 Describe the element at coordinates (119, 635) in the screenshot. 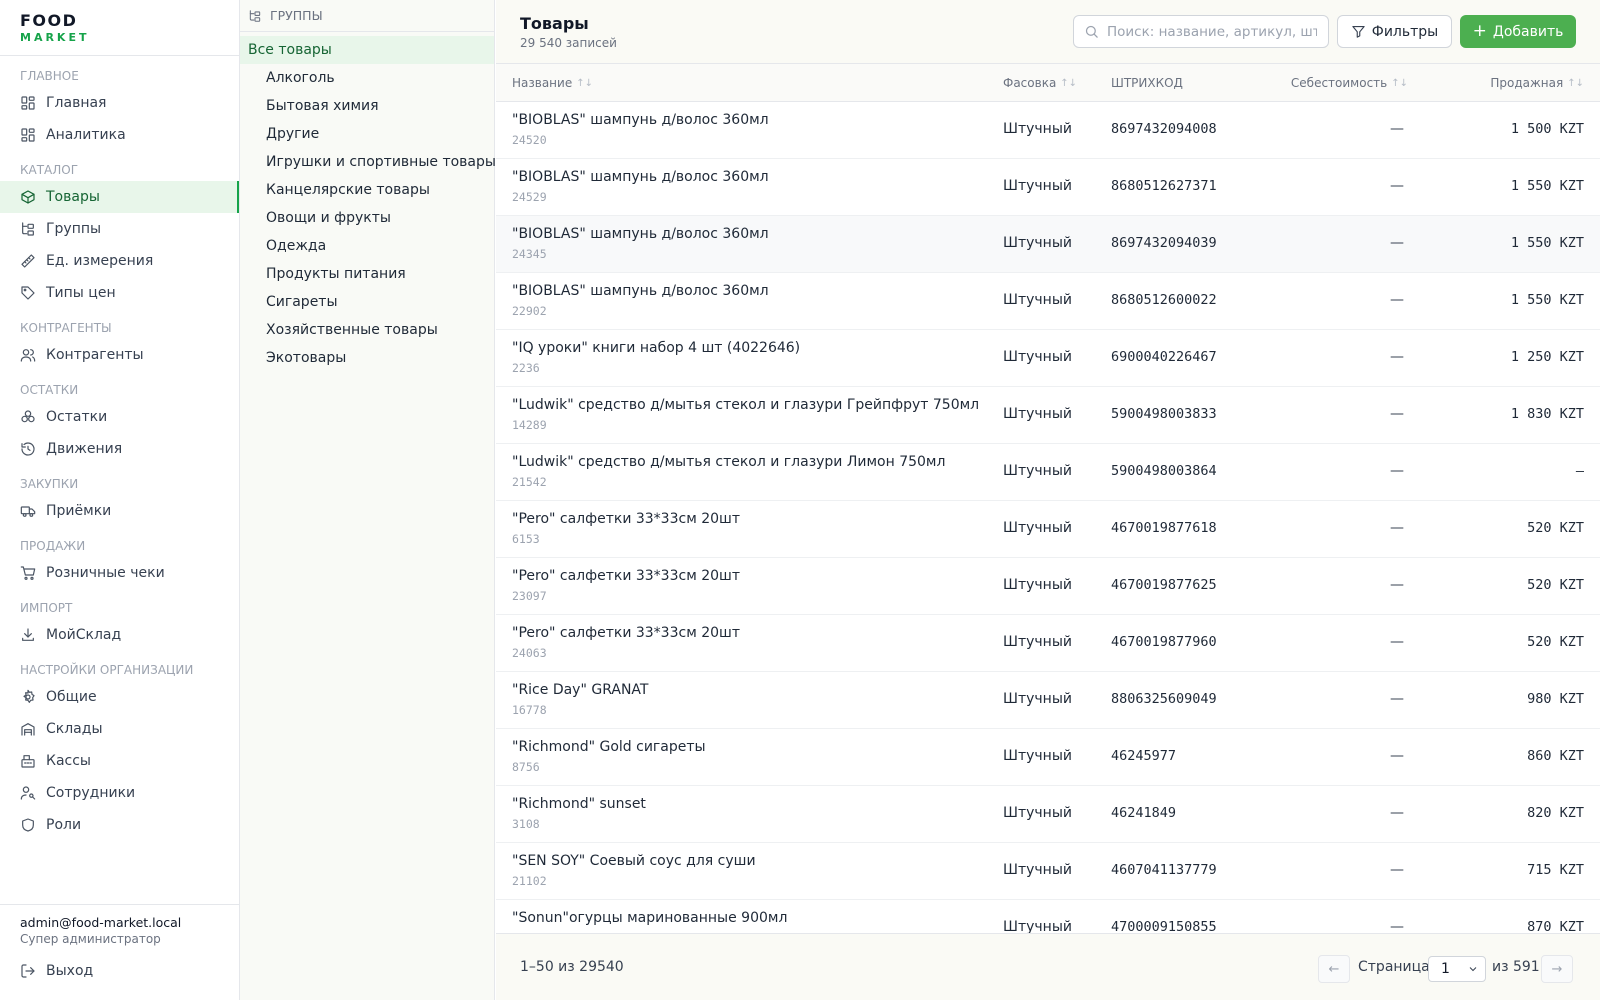

I see `sidebar-item: МойСклад` at that location.